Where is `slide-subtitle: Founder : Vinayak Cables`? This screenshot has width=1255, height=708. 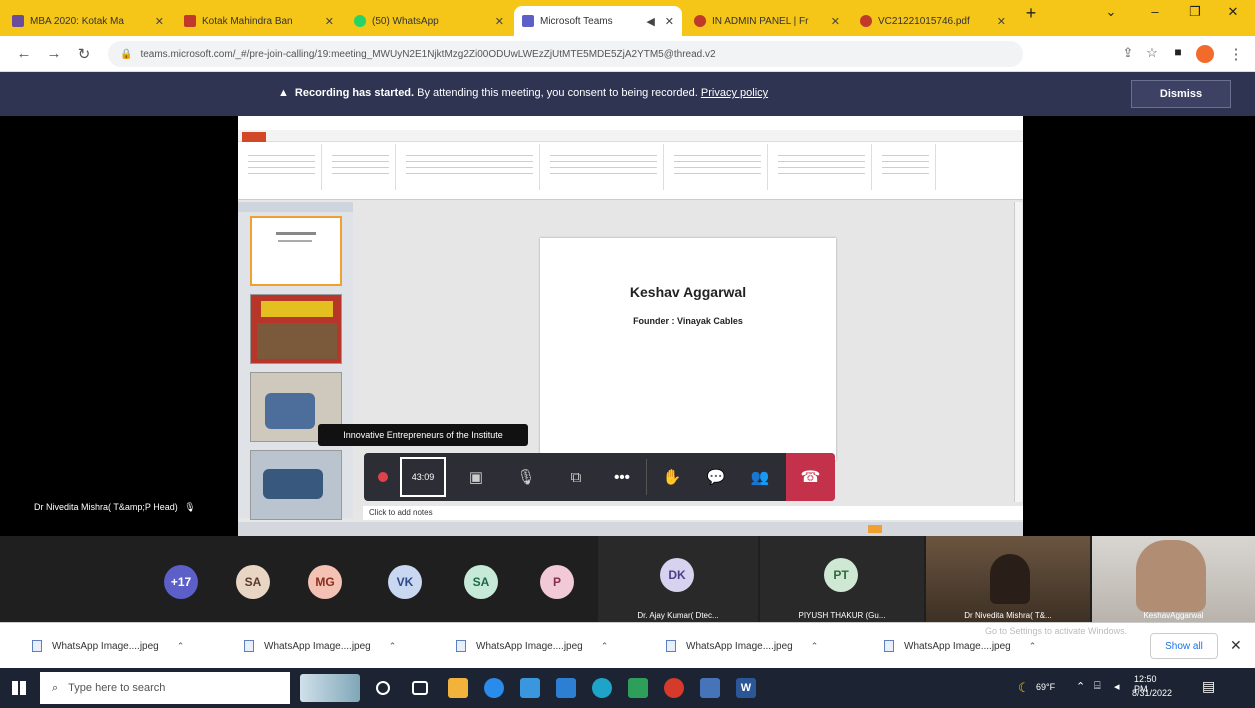
slide-subtitle: Founder : Vinayak Cables is located at coordinates (688, 321).